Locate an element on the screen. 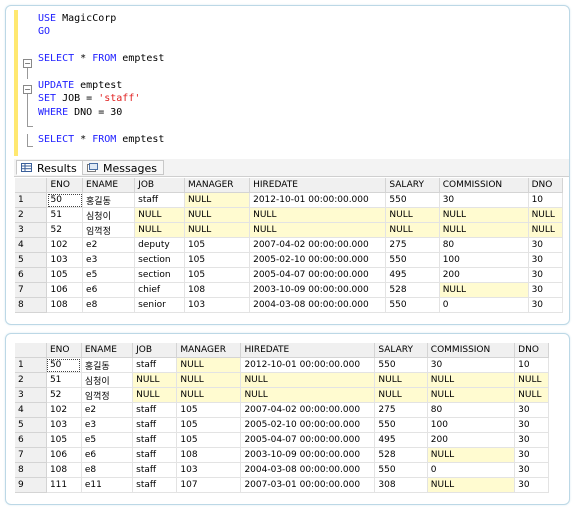  table-cell: 80 is located at coordinates (484, 245).